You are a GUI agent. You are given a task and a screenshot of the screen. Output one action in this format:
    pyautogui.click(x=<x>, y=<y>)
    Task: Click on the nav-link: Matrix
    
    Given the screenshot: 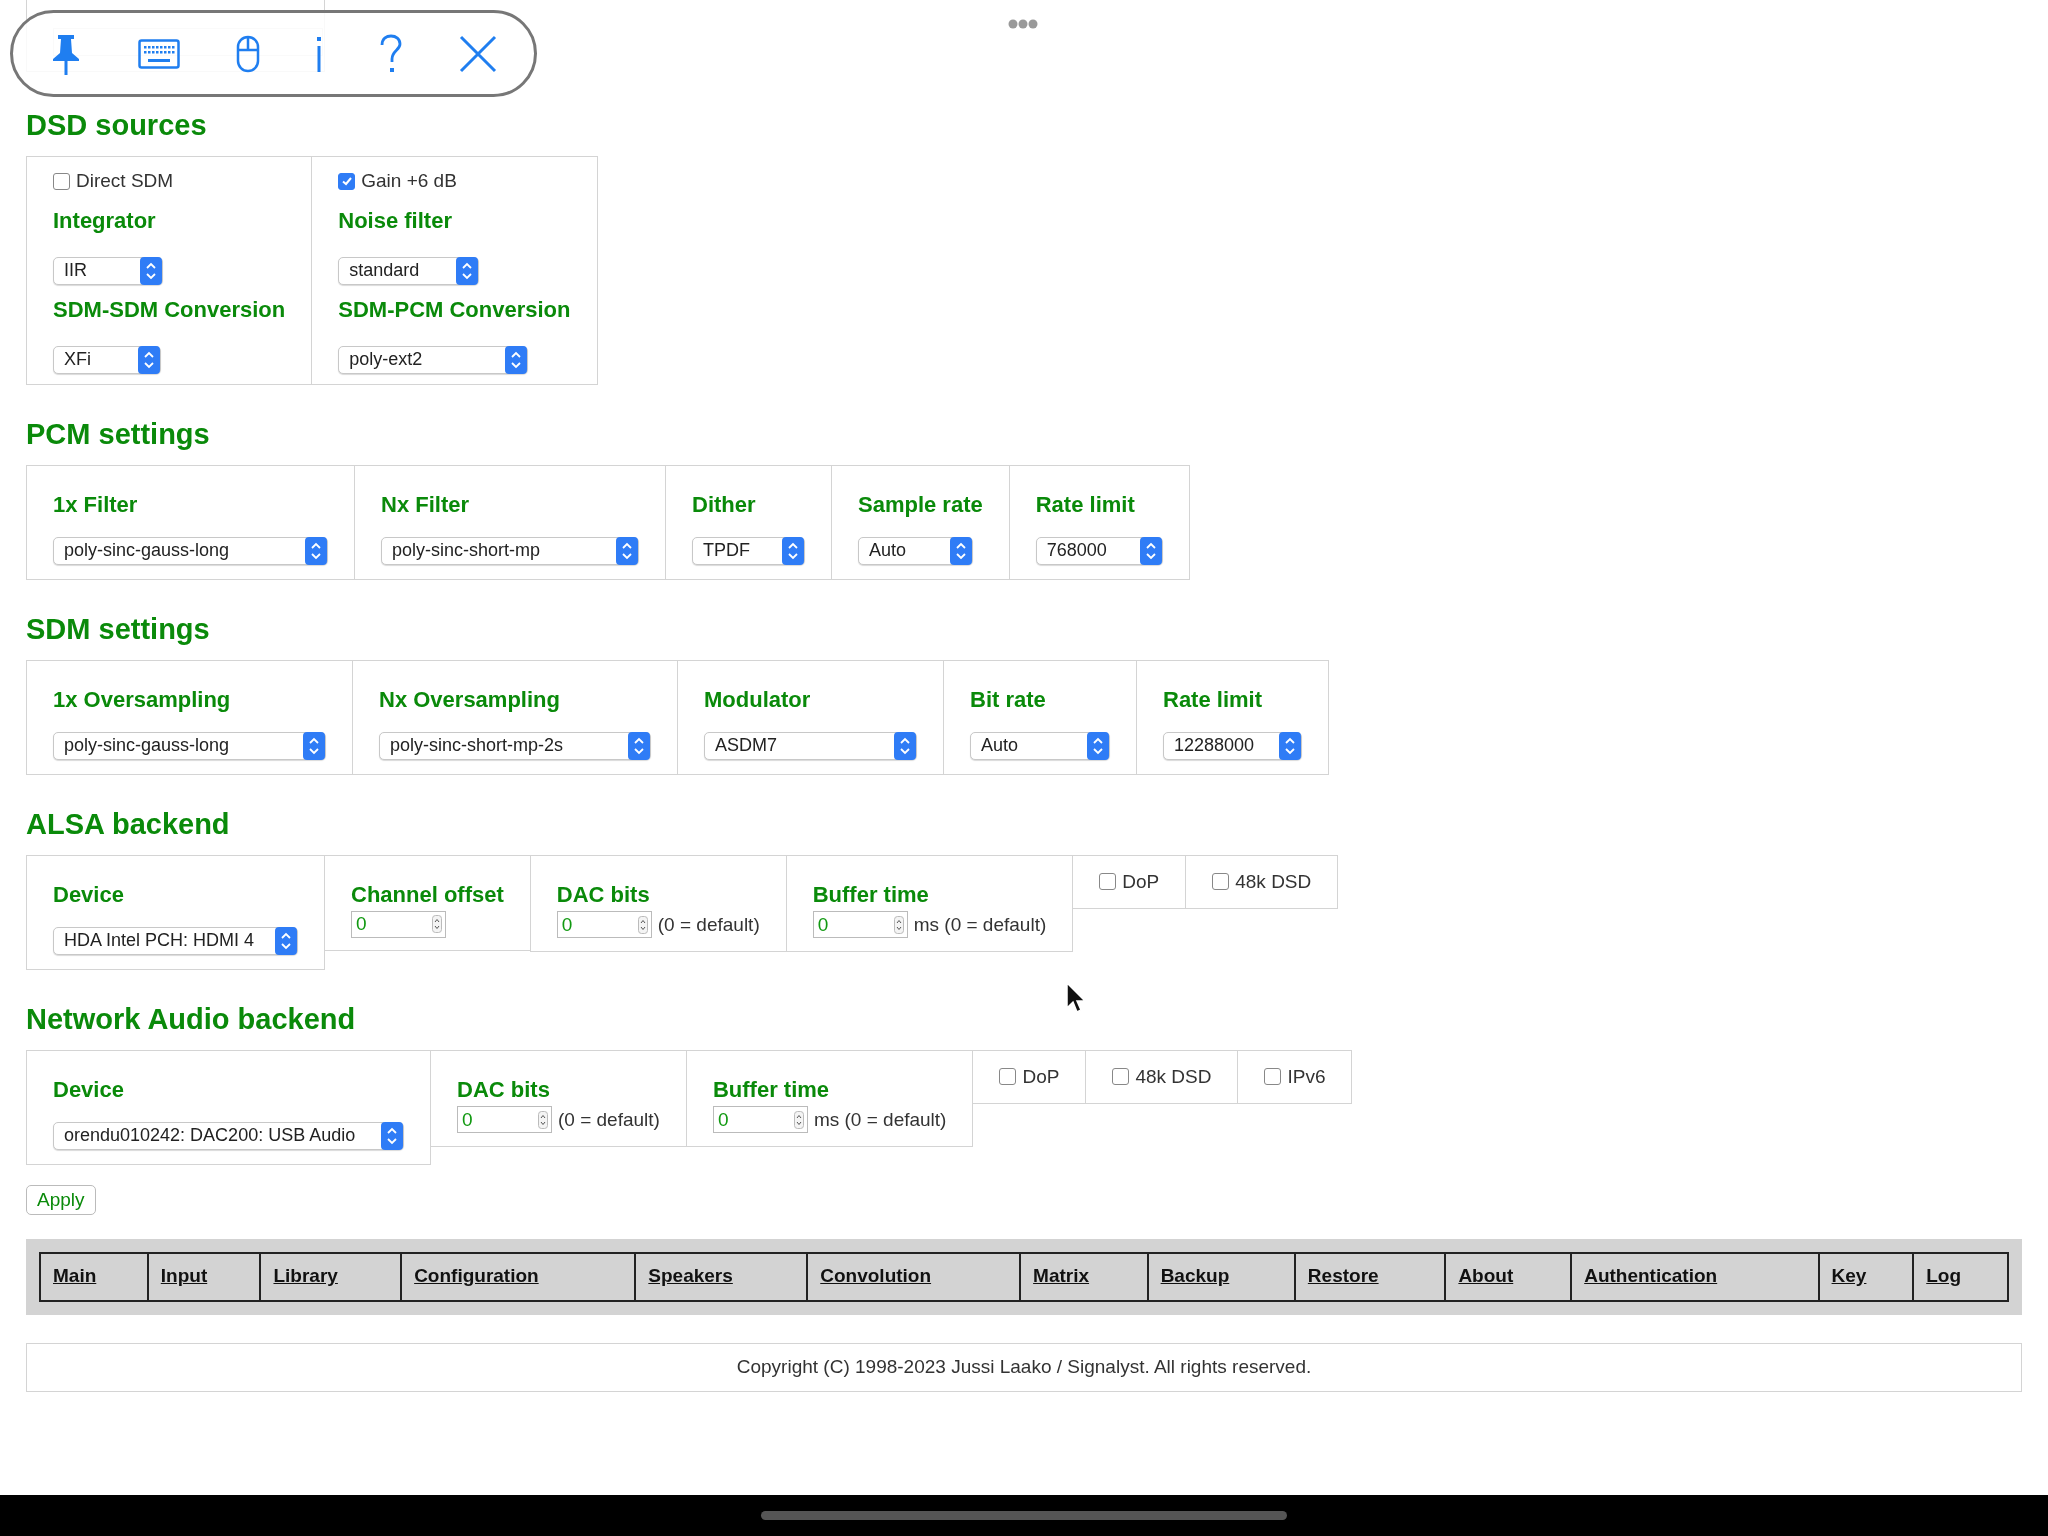 What is the action you would take?
    pyautogui.click(x=1061, y=1276)
    